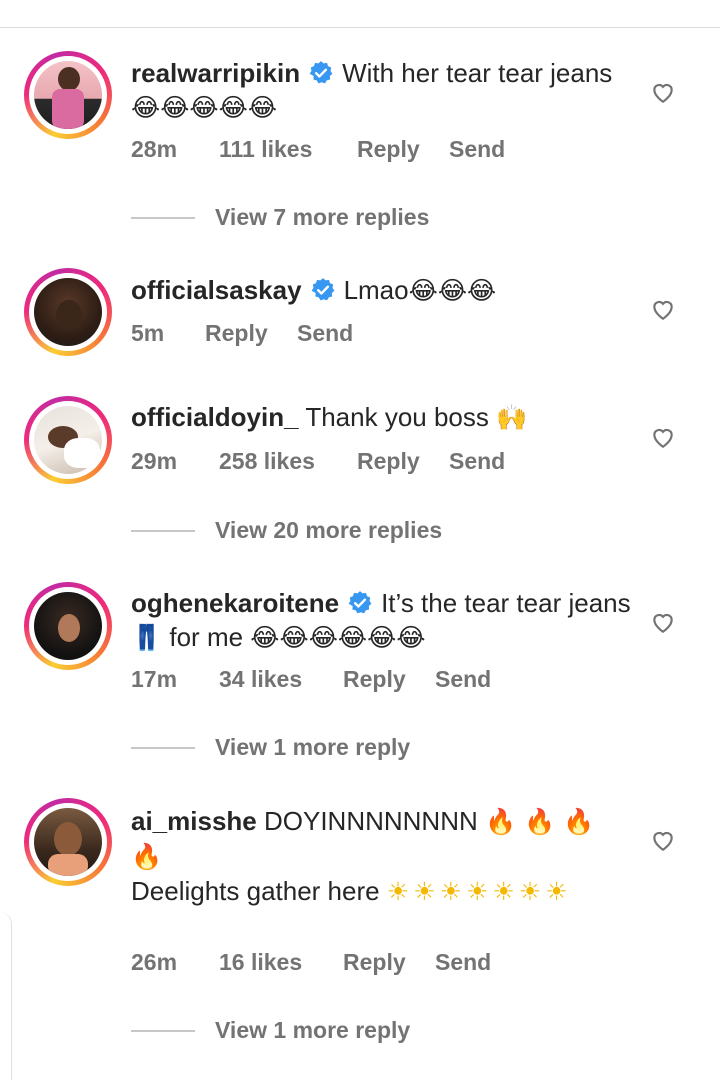 Image resolution: width=720 pixels, height=1080 pixels. I want to click on comment-meta: 28m 111 likes Reply Send, so click(318, 149).